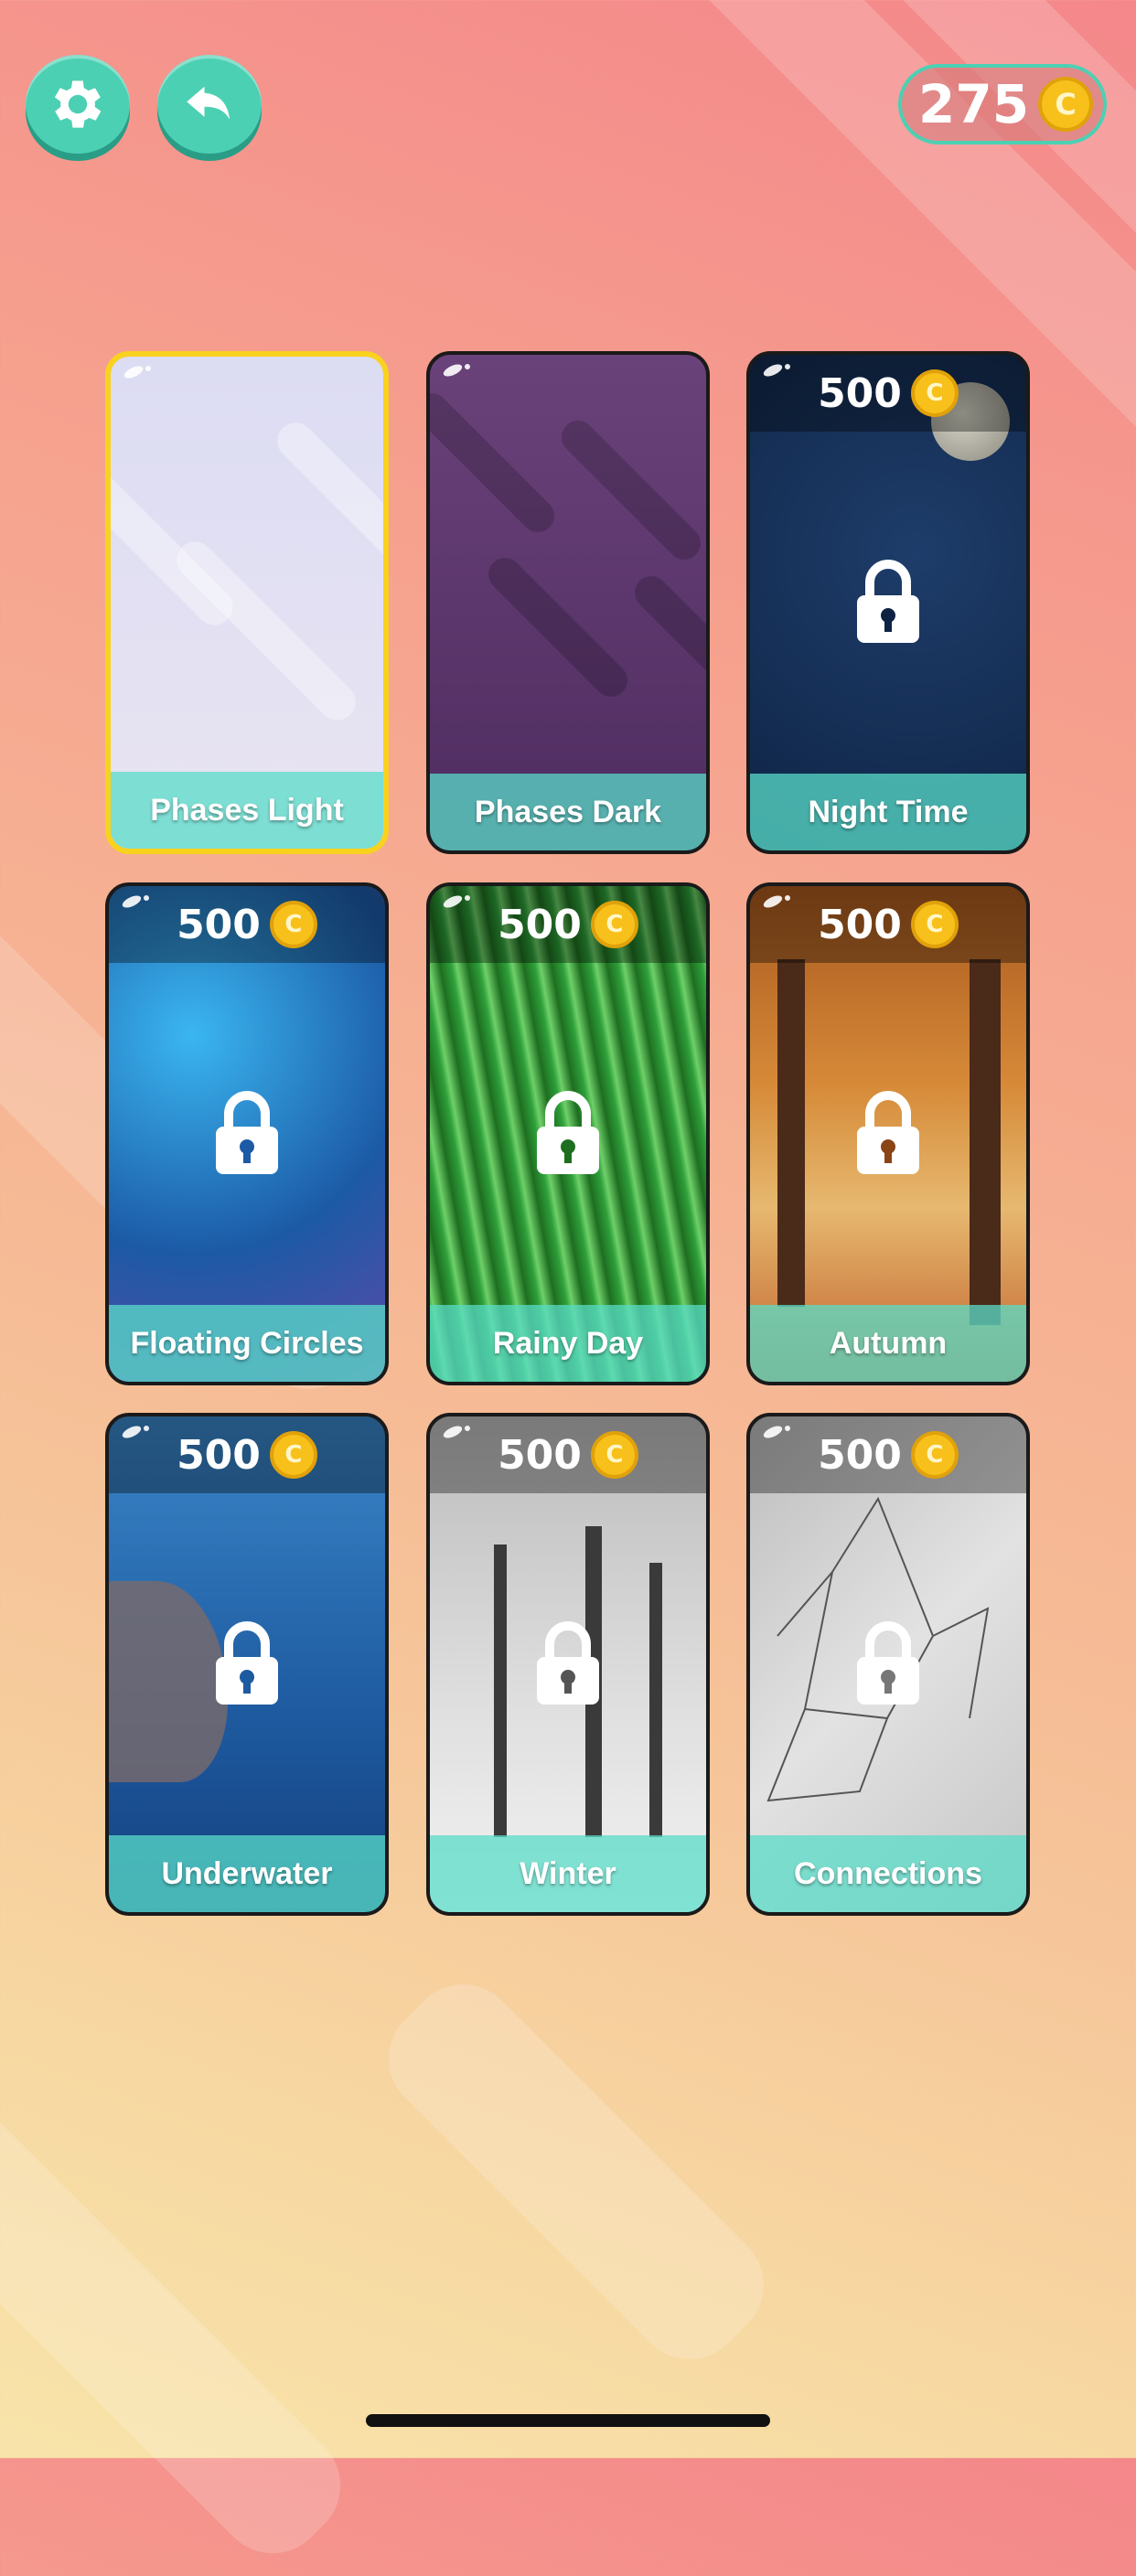 Image resolution: width=1136 pixels, height=2576 pixels. I want to click on theme-card-floating-circles: 500 C Floating Circles, so click(247, 1133).